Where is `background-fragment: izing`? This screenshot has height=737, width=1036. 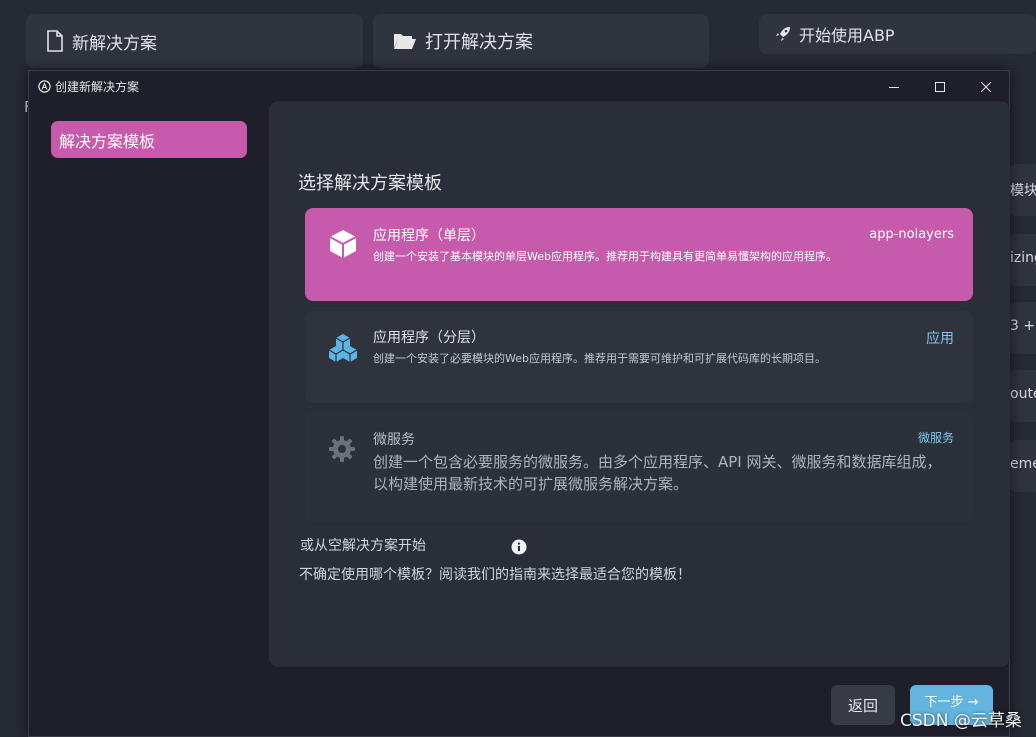 background-fragment: izing is located at coordinates (1023, 258).